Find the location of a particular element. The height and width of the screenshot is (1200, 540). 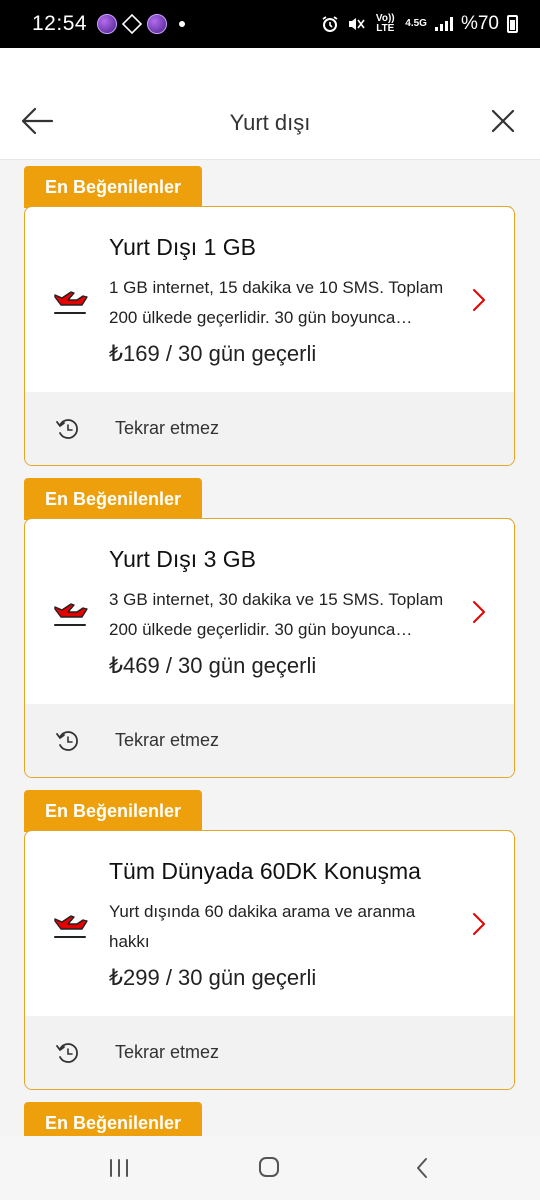

mute-icon is located at coordinates (357, 24).